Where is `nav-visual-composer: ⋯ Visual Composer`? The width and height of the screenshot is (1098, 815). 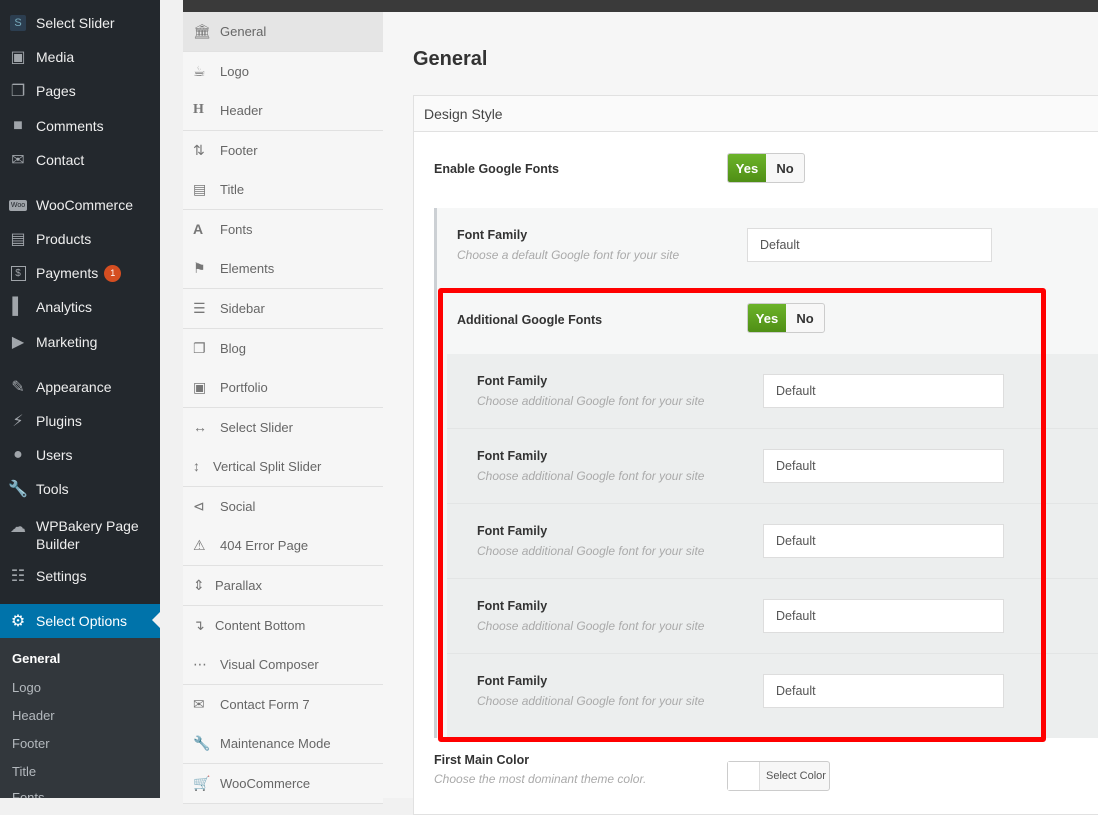
nav-visual-composer: ⋯ Visual Composer is located at coordinates (283, 665).